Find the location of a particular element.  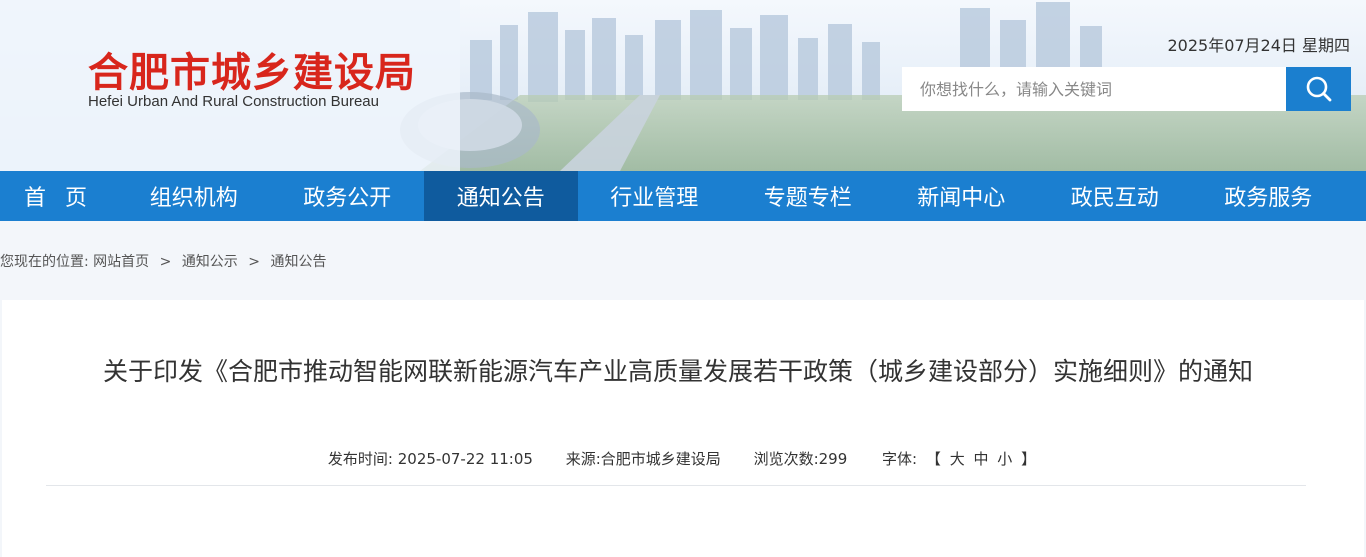

site-title: 合肥市城乡建设局 is located at coordinates (252, 72).